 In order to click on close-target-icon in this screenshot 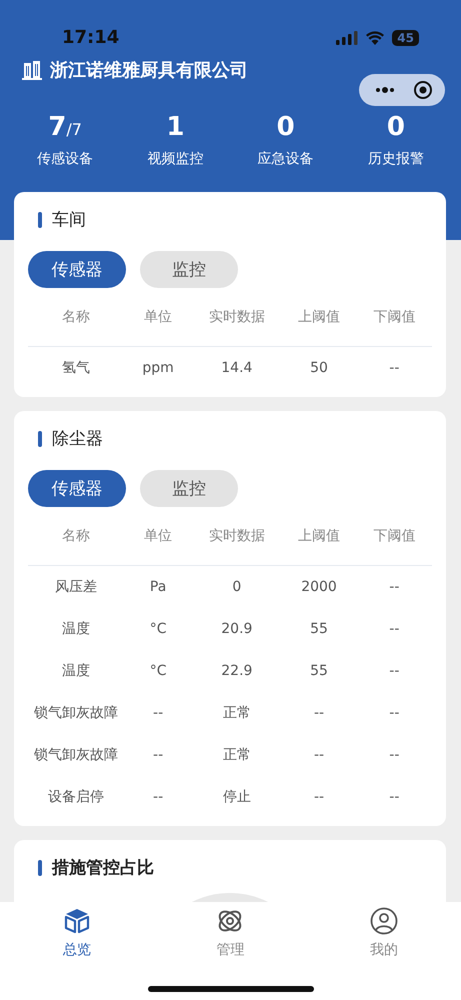, I will do `click(423, 90)`.